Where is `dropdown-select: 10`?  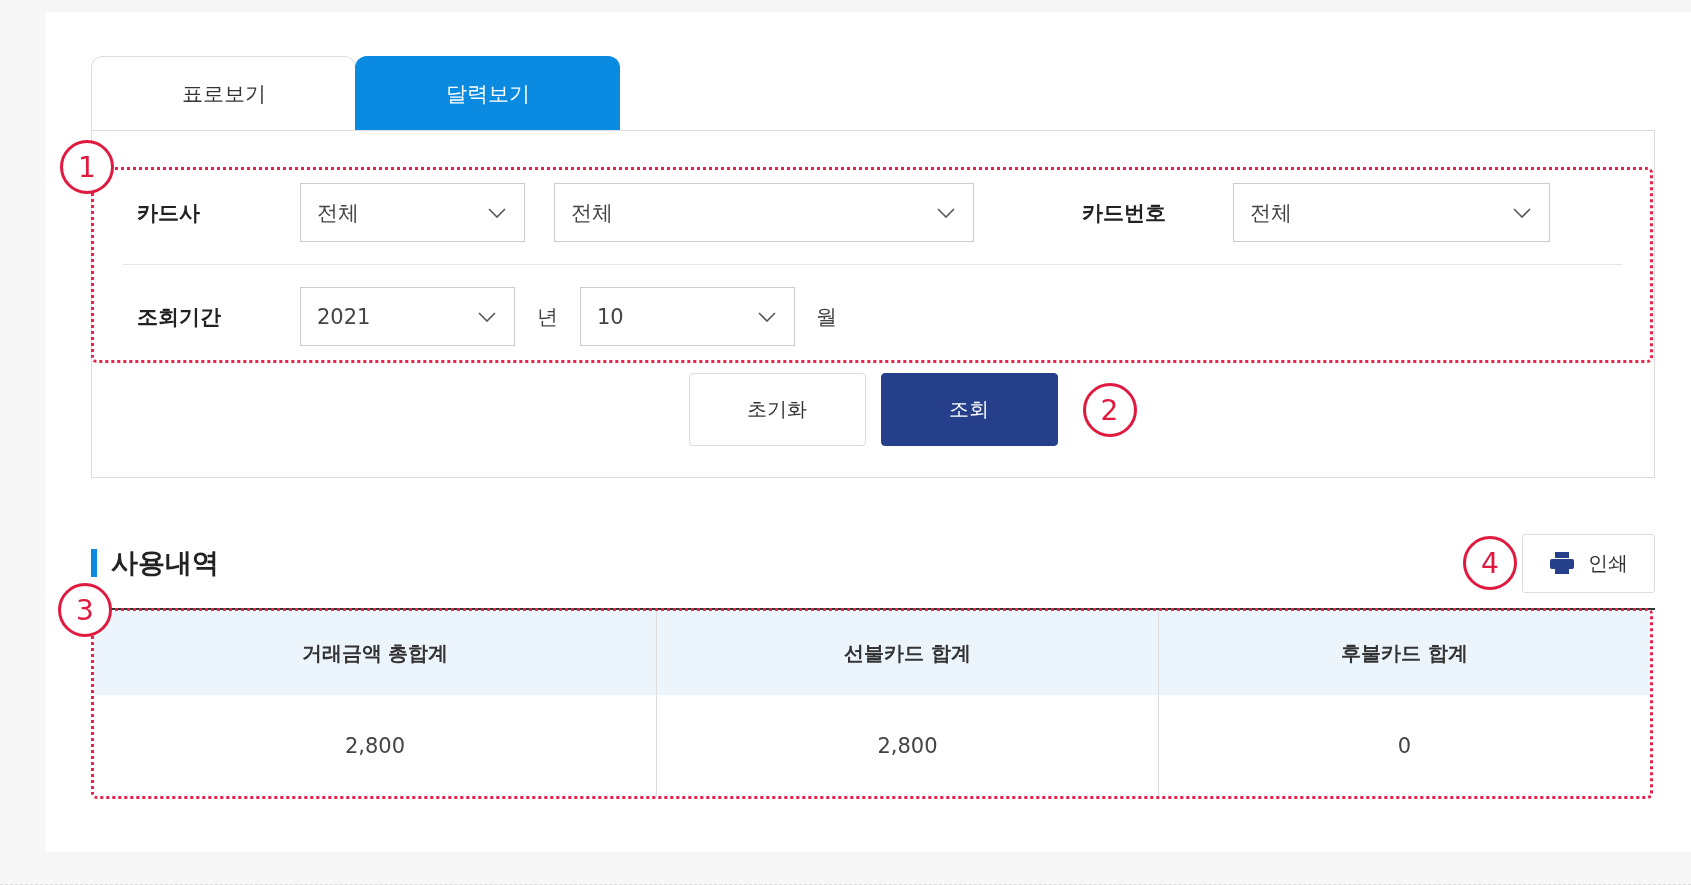 dropdown-select: 10 is located at coordinates (687, 316).